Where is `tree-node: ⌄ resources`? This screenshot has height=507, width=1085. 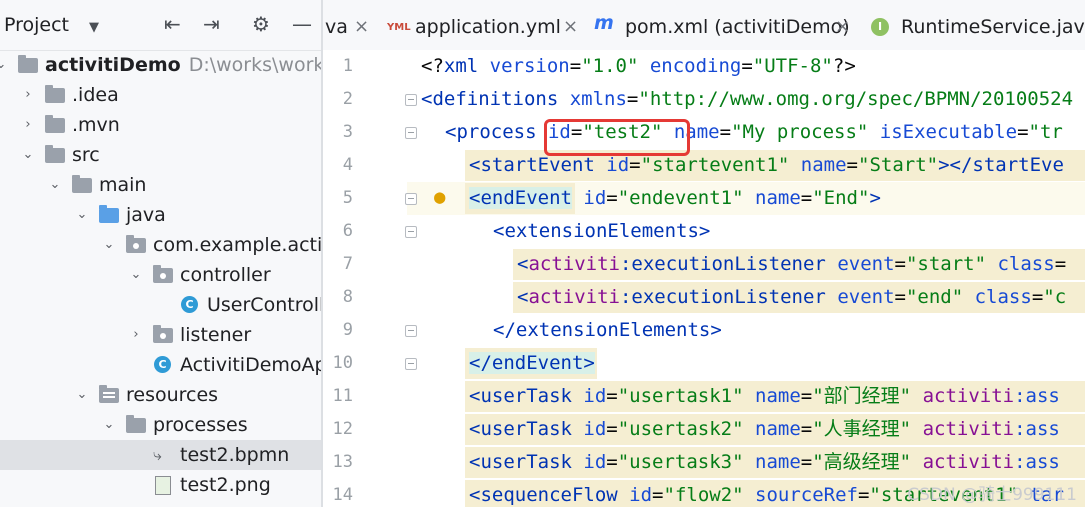 tree-node: ⌄ resources is located at coordinates (160, 395).